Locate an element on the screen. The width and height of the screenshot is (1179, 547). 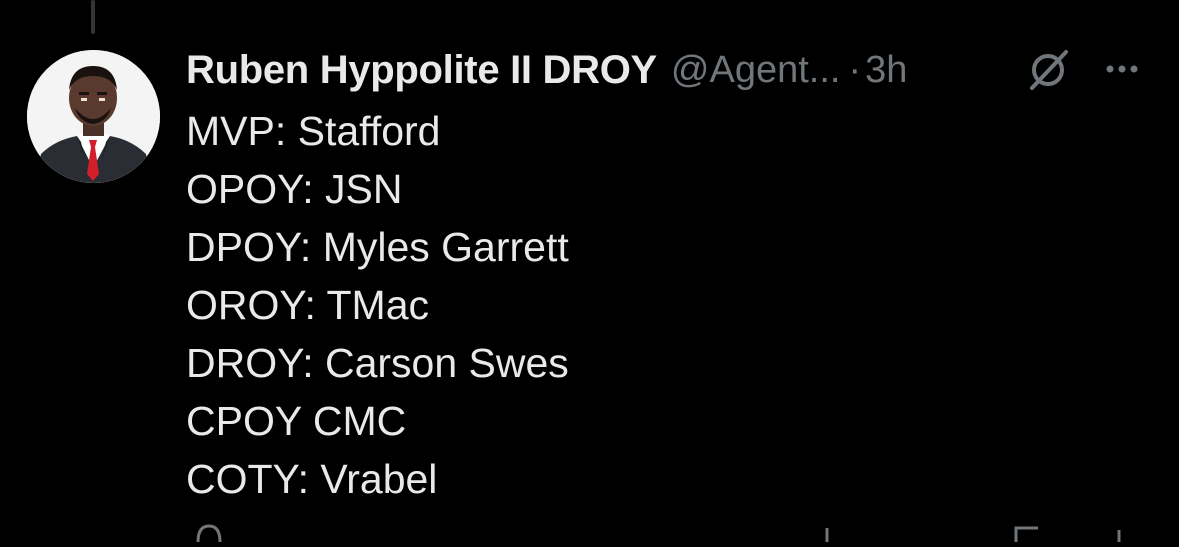
avatar-illustration is located at coordinates (93, 116).